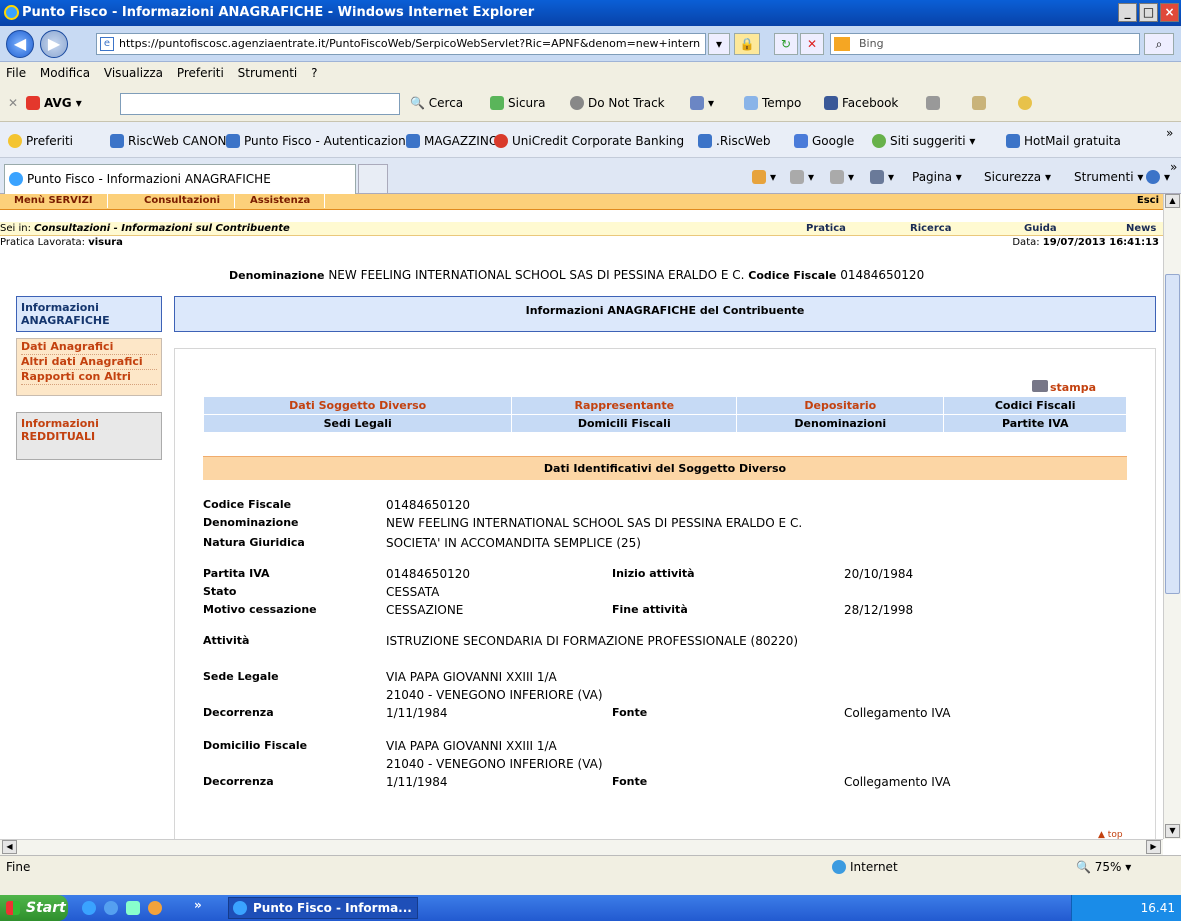 The height and width of the screenshot is (921, 1181). I want to click on tab-denominazioni: Denominazioni, so click(840, 423).